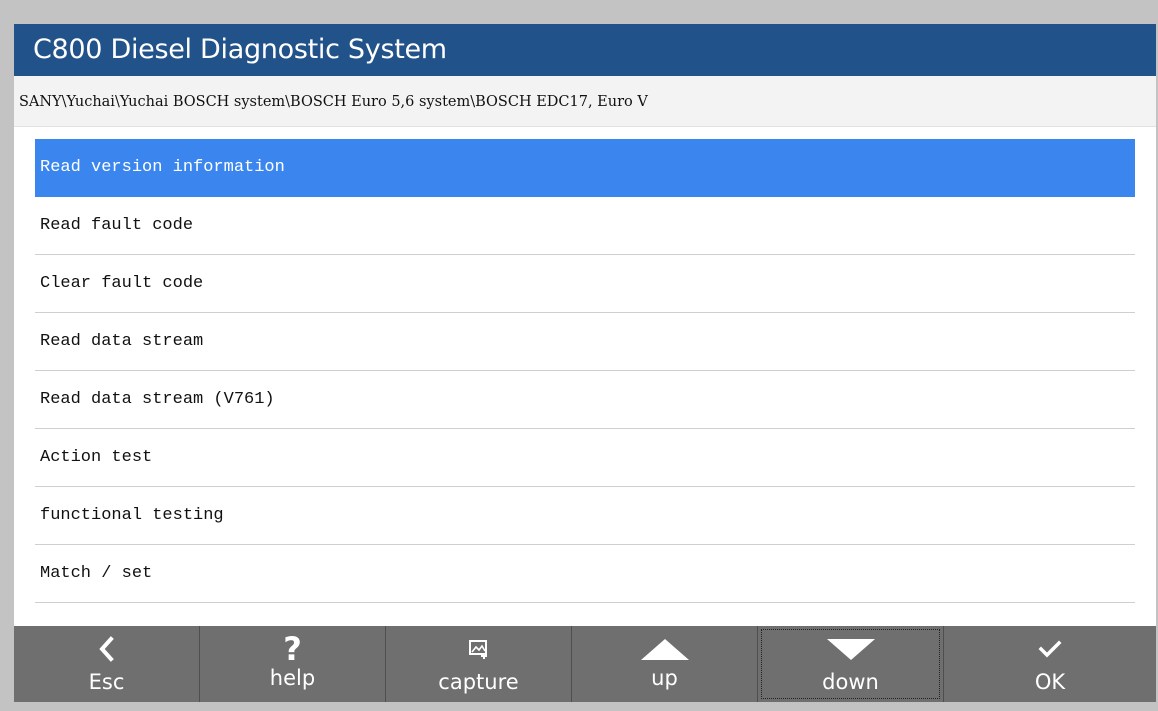 Image resolution: width=1158 pixels, height=711 pixels. I want to click on menu-item-read-data-stream-v761: Read data stream (V761), so click(585, 400).